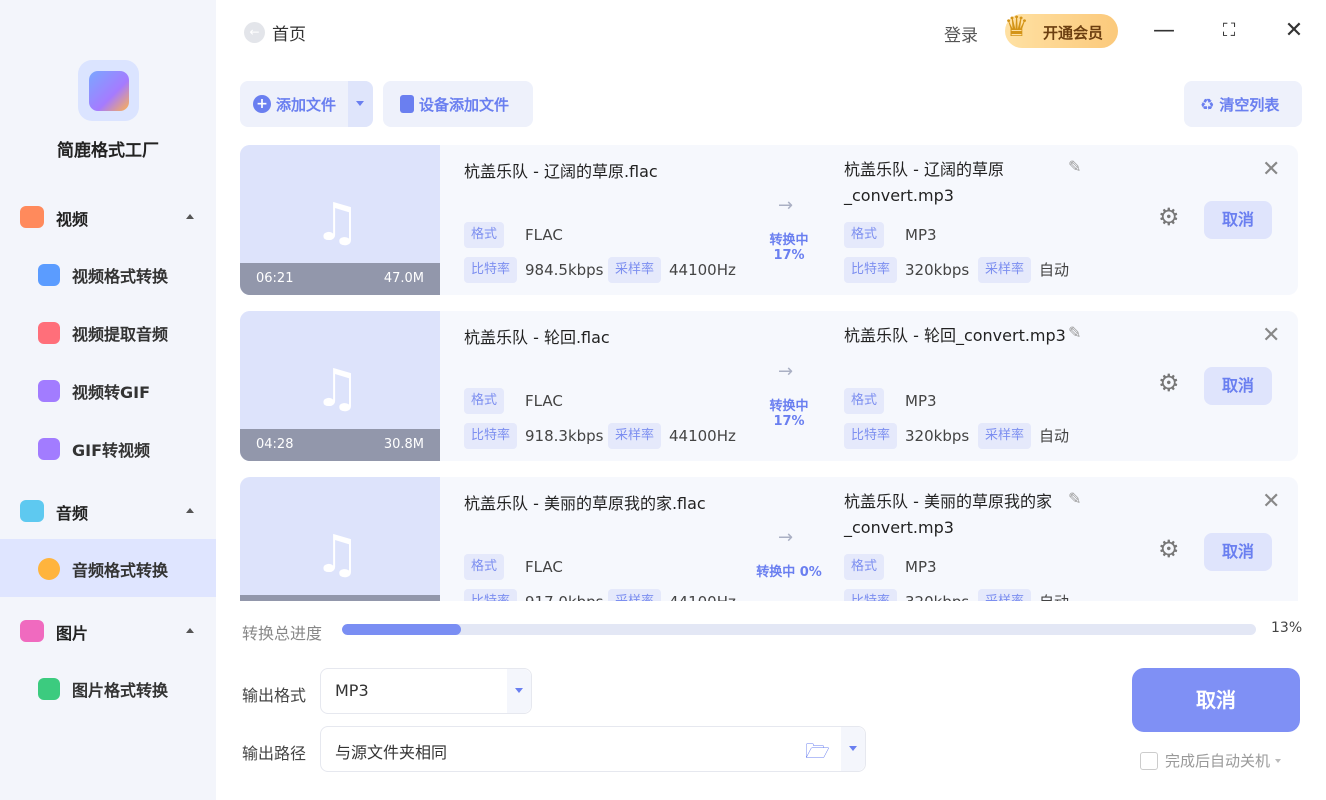  Describe the element at coordinates (289, 34) in the screenshot. I see `home-label: 首页` at that location.